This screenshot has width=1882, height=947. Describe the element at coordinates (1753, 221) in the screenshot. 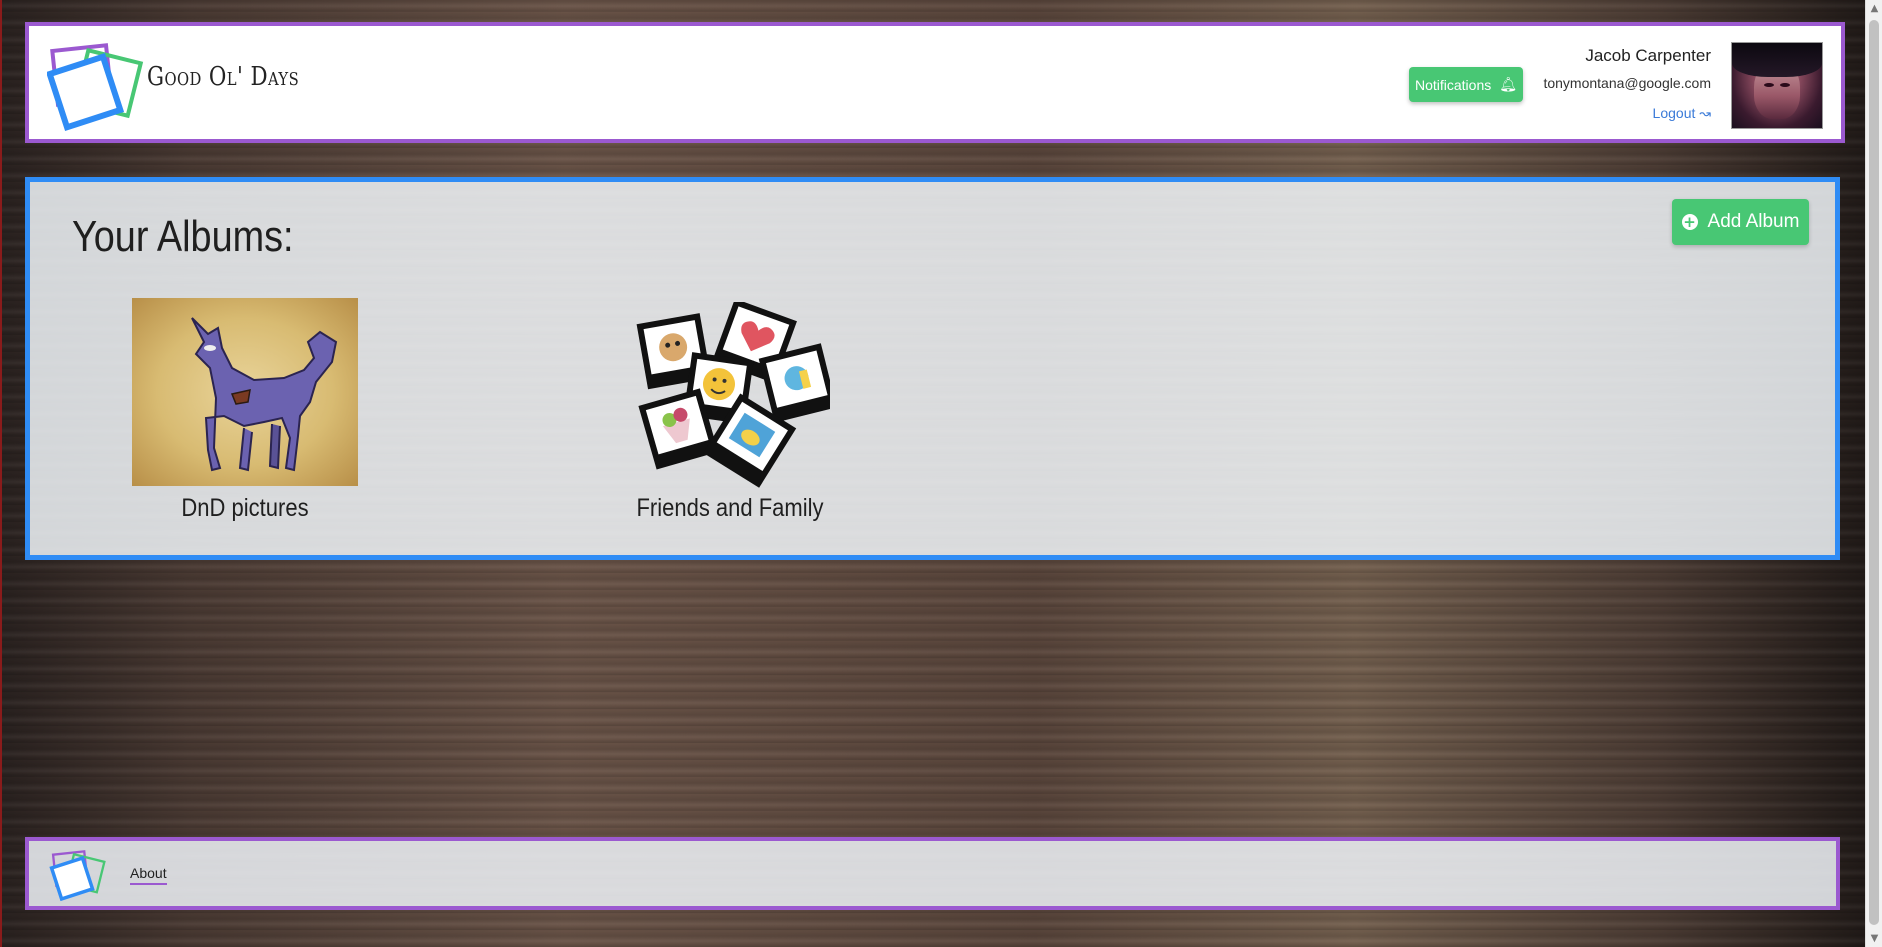

I see `add-album-label: Add Album` at that location.